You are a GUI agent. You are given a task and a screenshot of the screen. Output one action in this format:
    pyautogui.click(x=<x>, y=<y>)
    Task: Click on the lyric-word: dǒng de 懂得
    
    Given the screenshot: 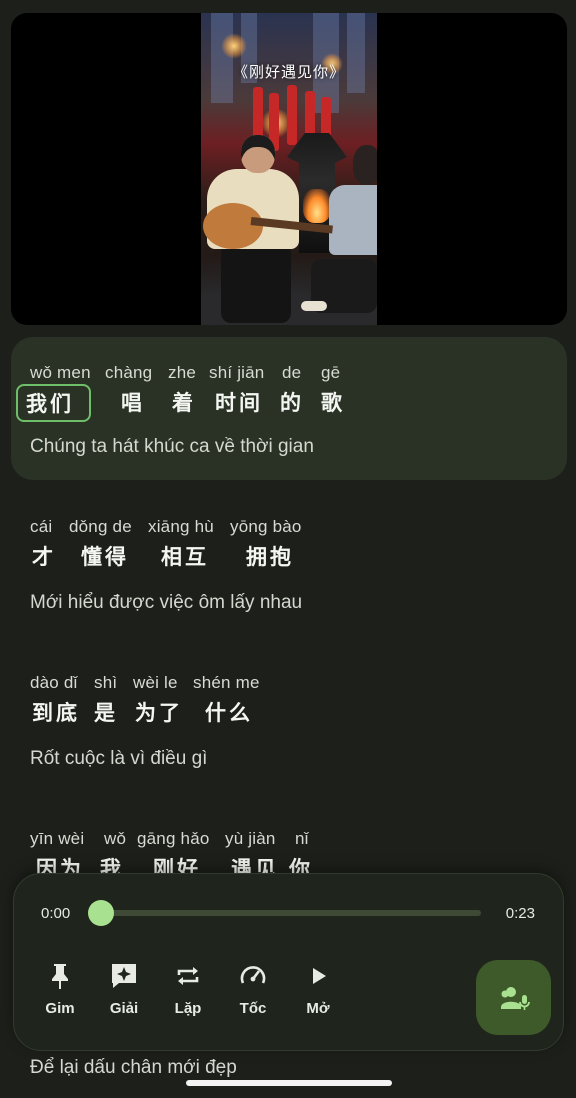 What is the action you would take?
    pyautogui.click(x=100, y=544)
    